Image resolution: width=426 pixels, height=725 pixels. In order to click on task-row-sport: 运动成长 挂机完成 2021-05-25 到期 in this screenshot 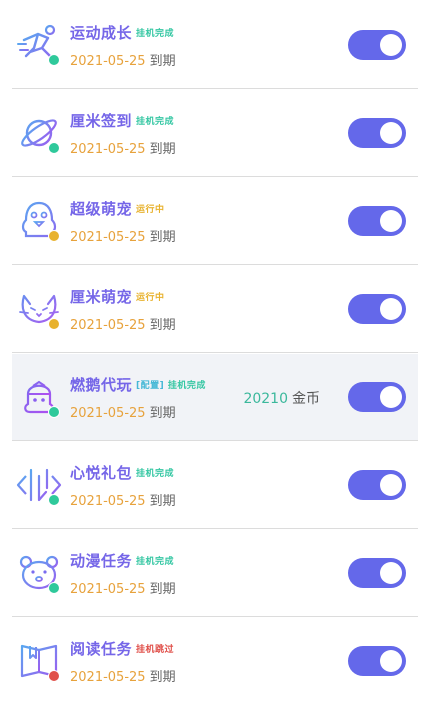, I will do `click(215, 45)`.